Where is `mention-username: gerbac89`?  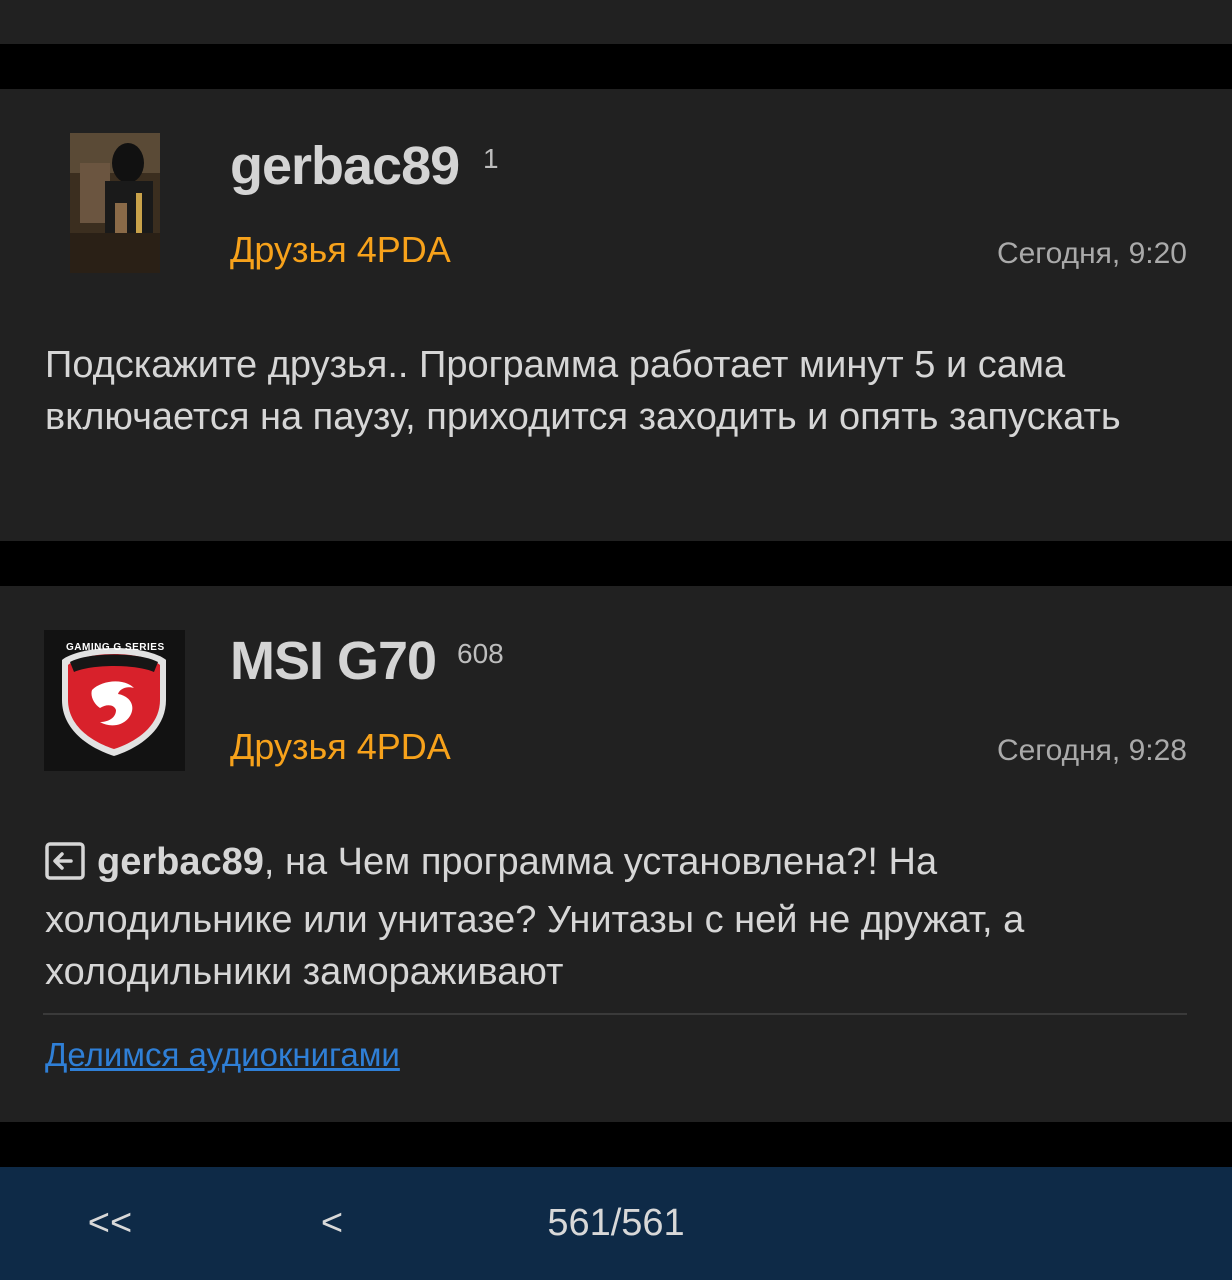
mention-username: gerbac89 is located at coordinates (180, 862).